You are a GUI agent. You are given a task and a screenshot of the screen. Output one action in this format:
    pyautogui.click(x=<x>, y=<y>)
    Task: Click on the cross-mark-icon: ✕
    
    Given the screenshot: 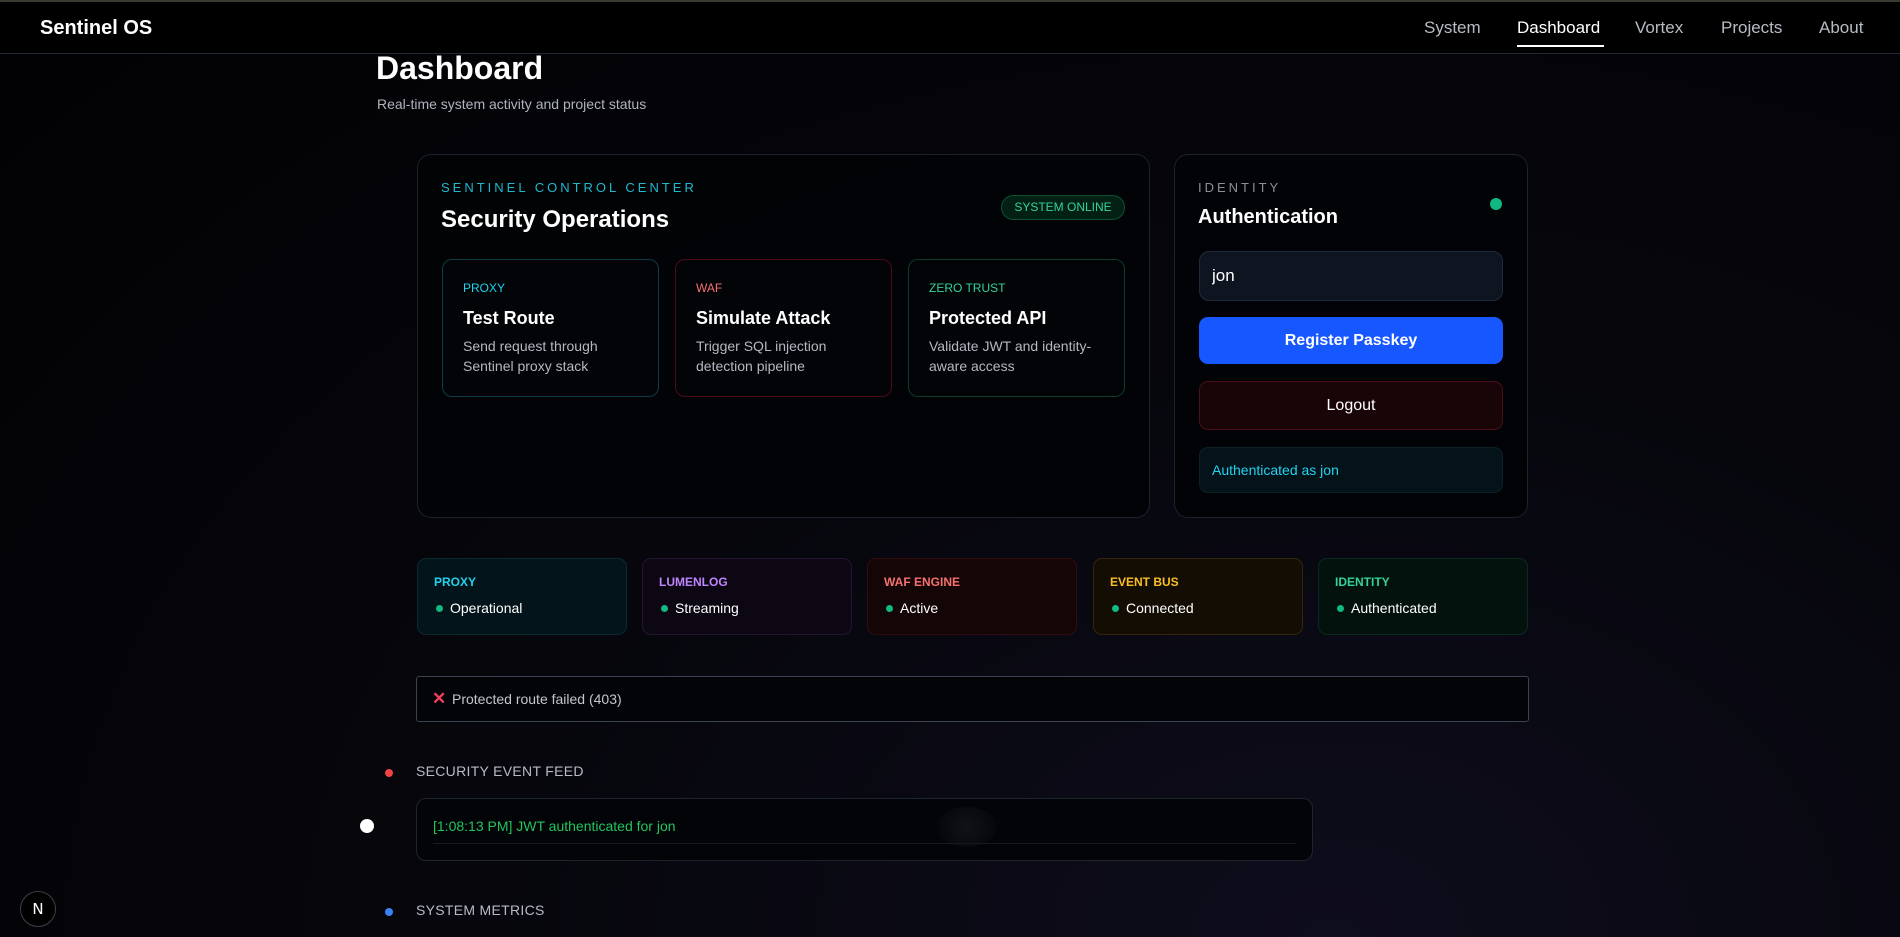 What is the action you would take?
    pyautogui.click(x=439, y=698)
    